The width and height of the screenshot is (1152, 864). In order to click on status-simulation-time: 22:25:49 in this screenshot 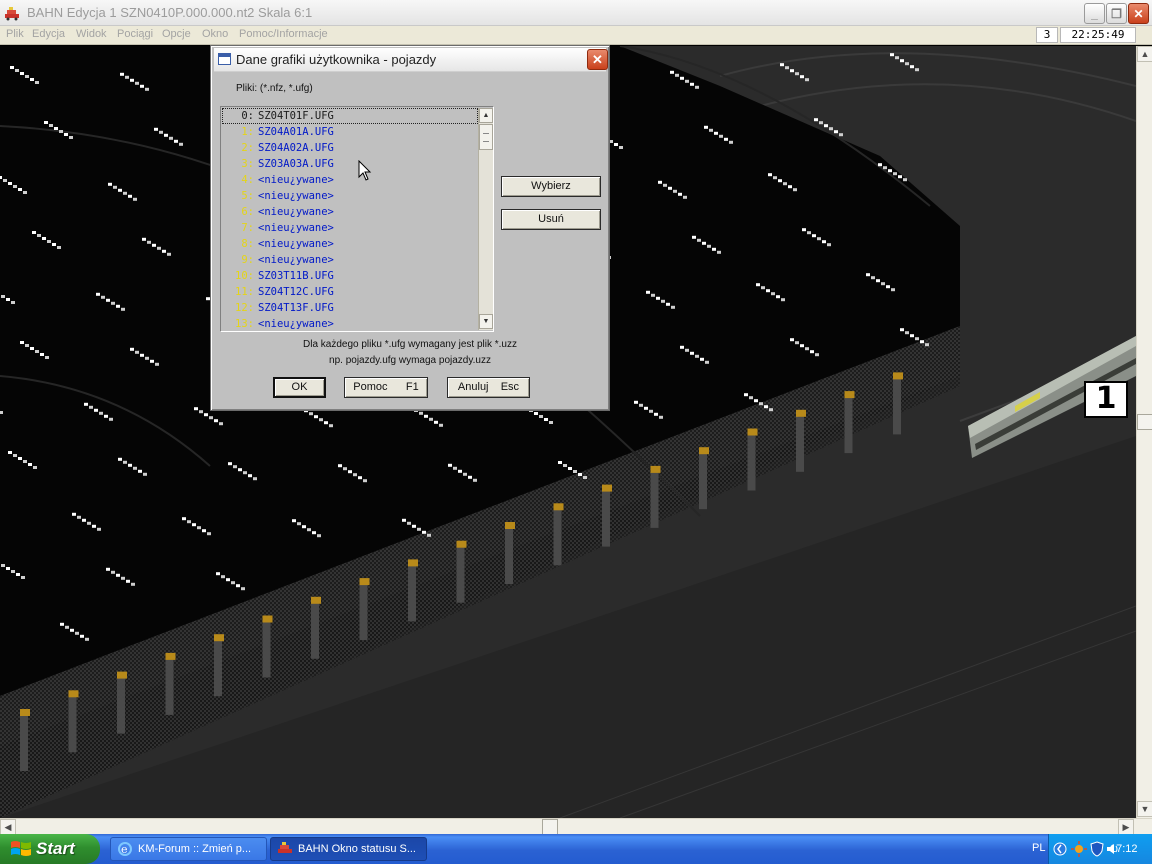, I will do `click(1098, 35)`.